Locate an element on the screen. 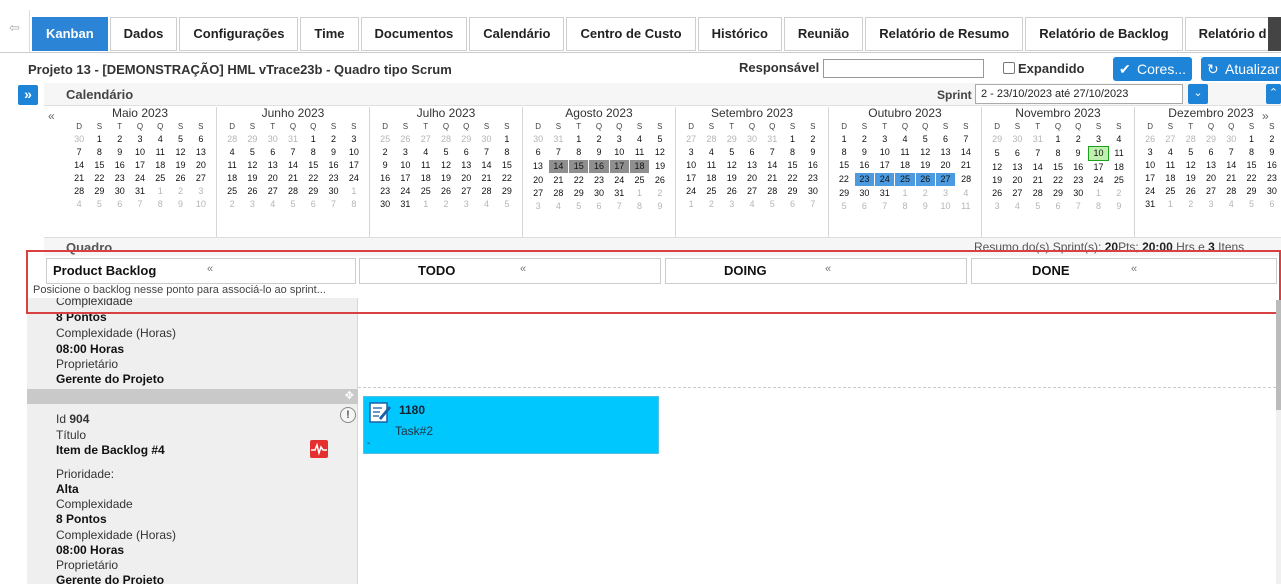 The height and width of the screenshot is (584, 1281). collapse-calendar-icon: ⌃ is located at coordinates (1273, 94).